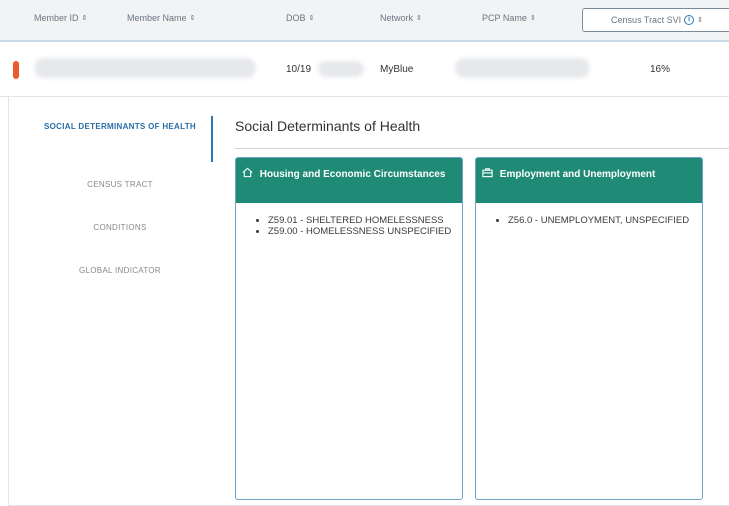 The height and width of the screenshot is (506, 729). What do you see at coordinates (247, 172) in the screenshot?
I see `home-icon` at bounding box center [247, 172].